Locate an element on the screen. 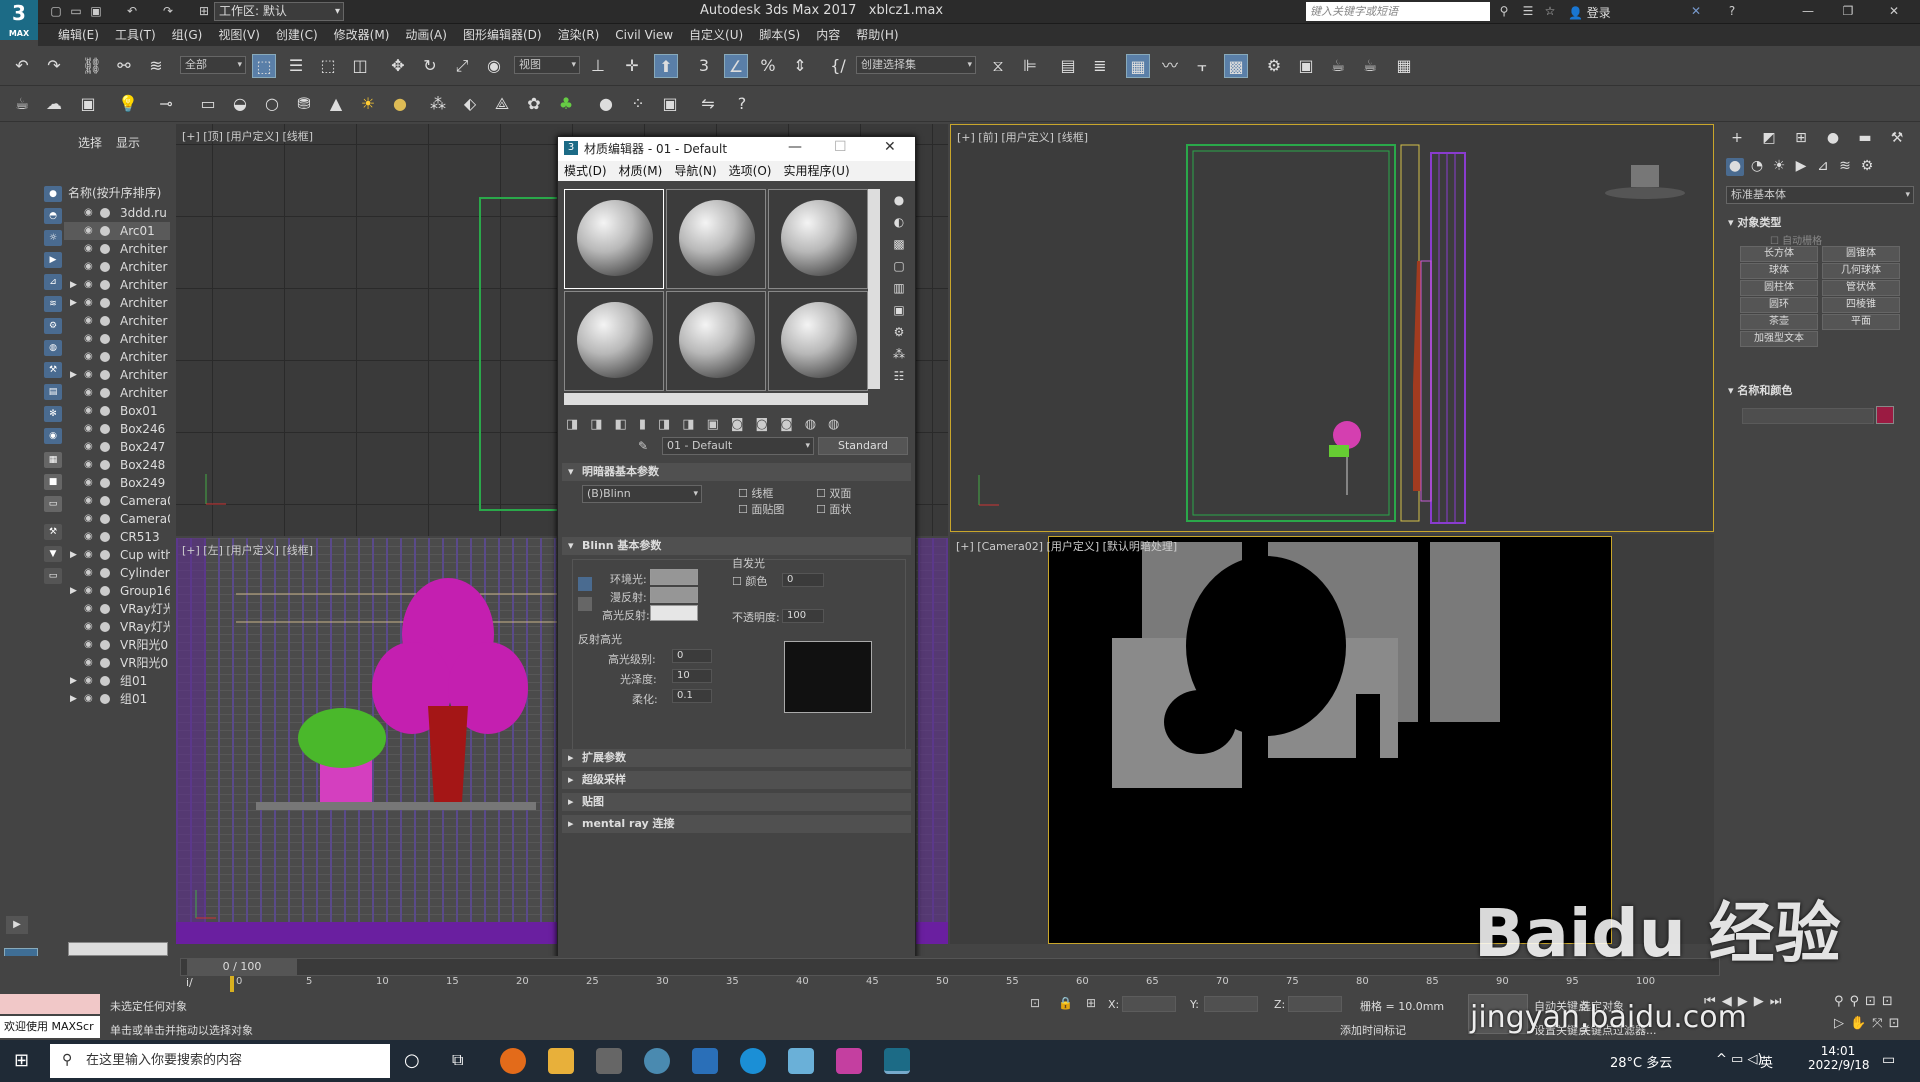  create-object-button: 圆环 is located at coordinates (1779, 305).